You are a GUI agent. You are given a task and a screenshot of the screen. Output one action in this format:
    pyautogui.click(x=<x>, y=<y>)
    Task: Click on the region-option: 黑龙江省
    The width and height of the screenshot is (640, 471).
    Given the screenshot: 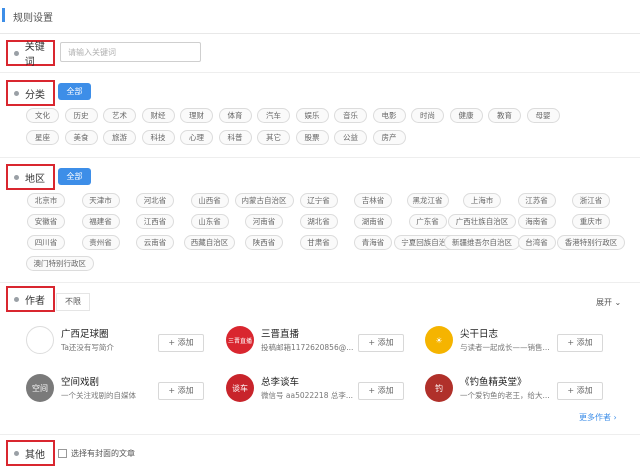 What is the action you would take?
    pyautogui.click(x=427, y=200)
    